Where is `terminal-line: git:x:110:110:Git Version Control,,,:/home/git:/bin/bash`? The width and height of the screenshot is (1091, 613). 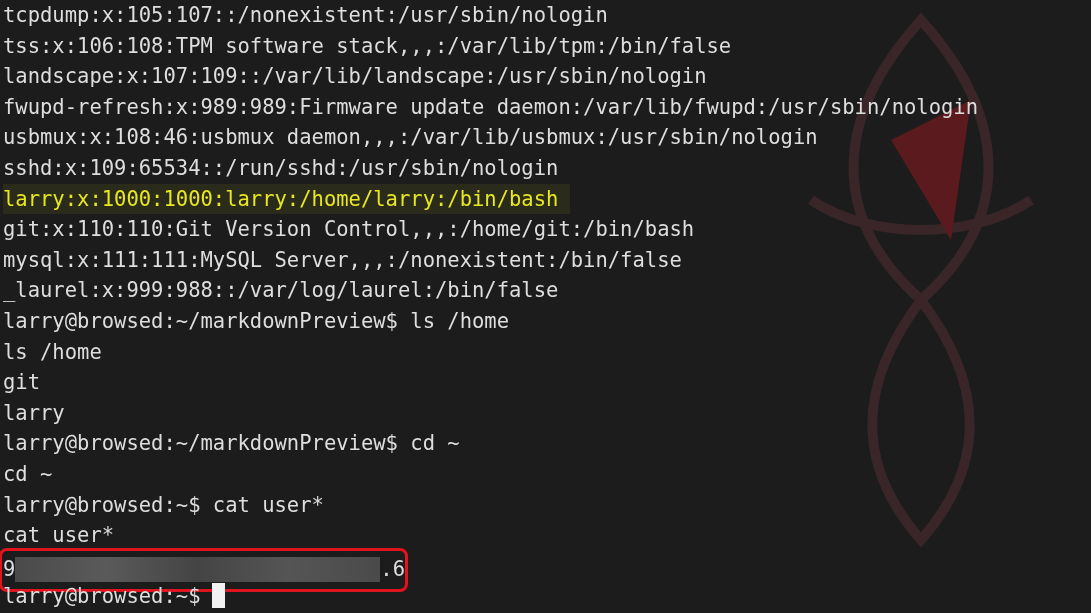
terminal-line: git:x:110:110:Git Version Control,,,:/home/git:/bin/bash is located at coordinates (349, 230).